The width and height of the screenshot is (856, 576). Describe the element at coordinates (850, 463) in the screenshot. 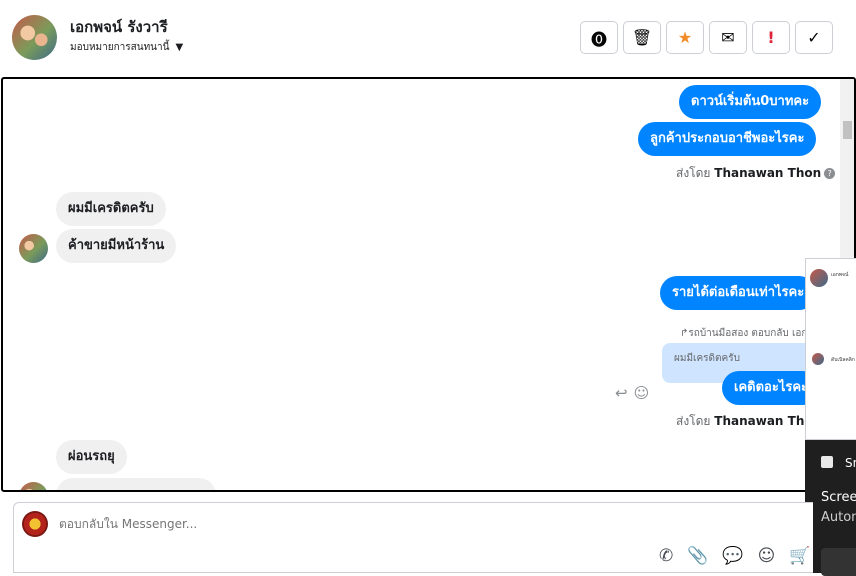

I see `toast-app-name: Sn` at that location.